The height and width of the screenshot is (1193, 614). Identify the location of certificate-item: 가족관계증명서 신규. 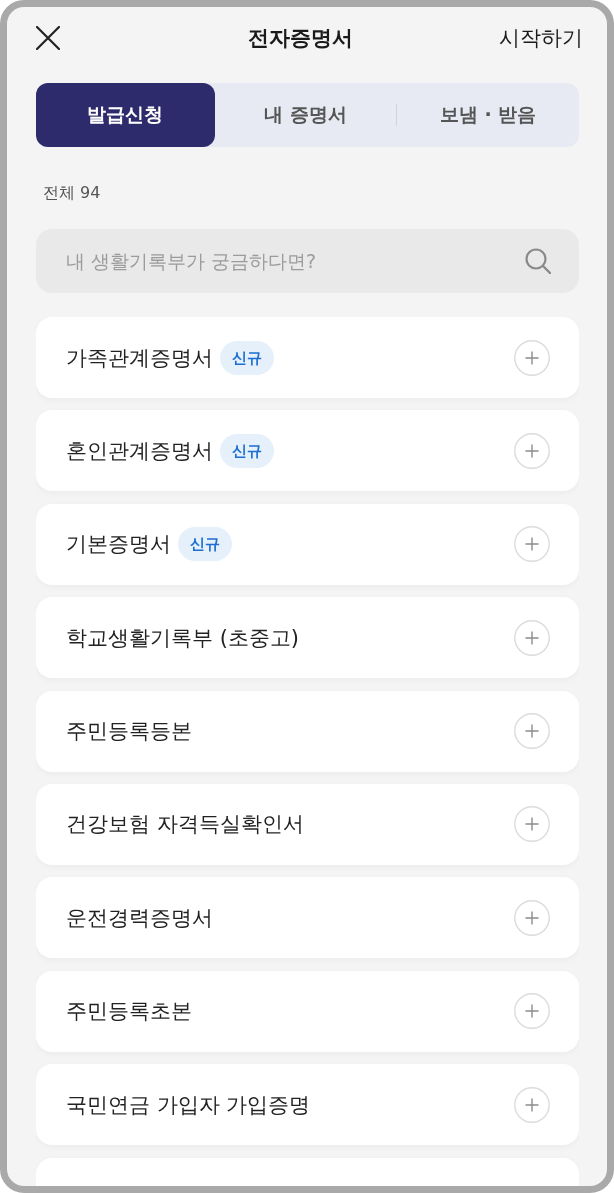
(307, 357).